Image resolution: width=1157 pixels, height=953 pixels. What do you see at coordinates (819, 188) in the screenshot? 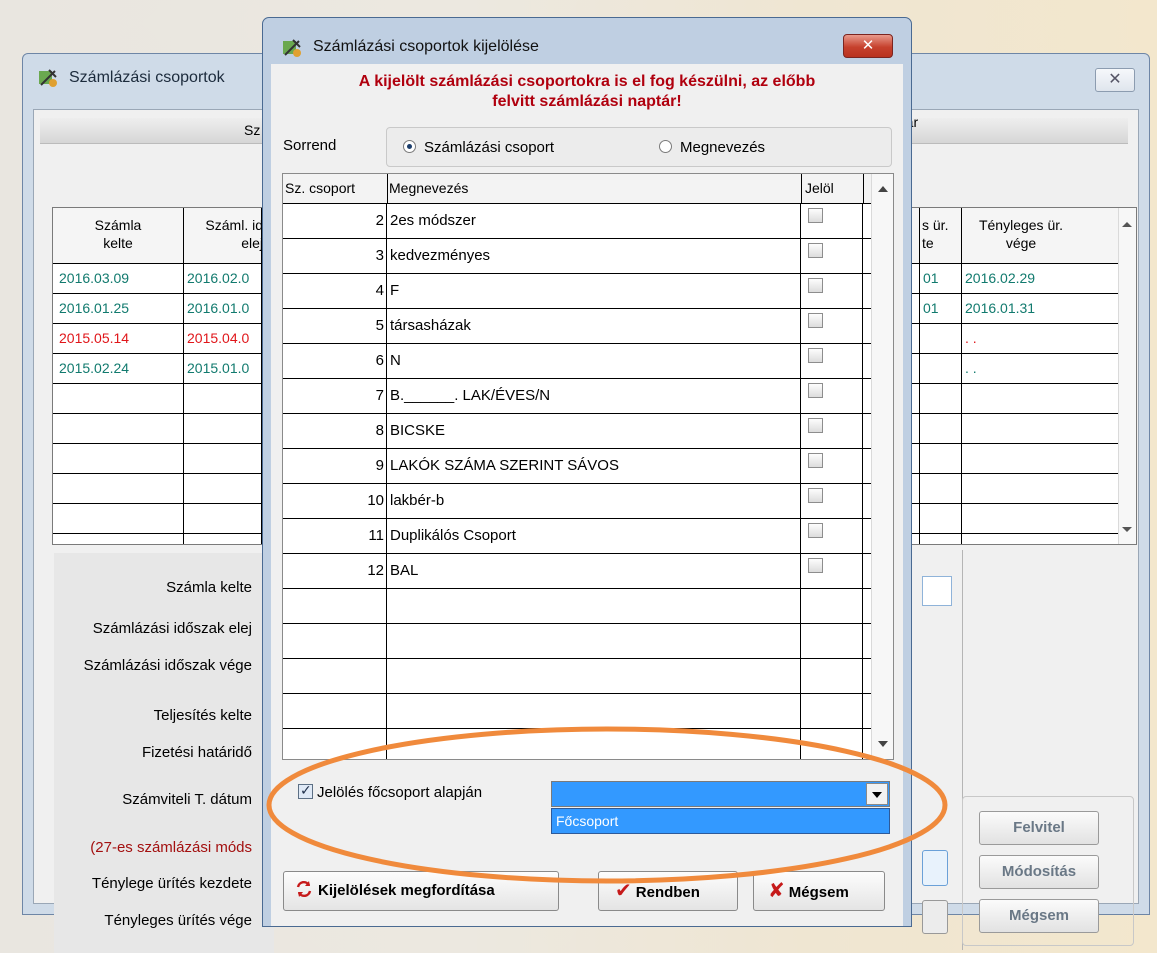
I see `col-header-mark: Jelöl` at bounding box center [819, 188].